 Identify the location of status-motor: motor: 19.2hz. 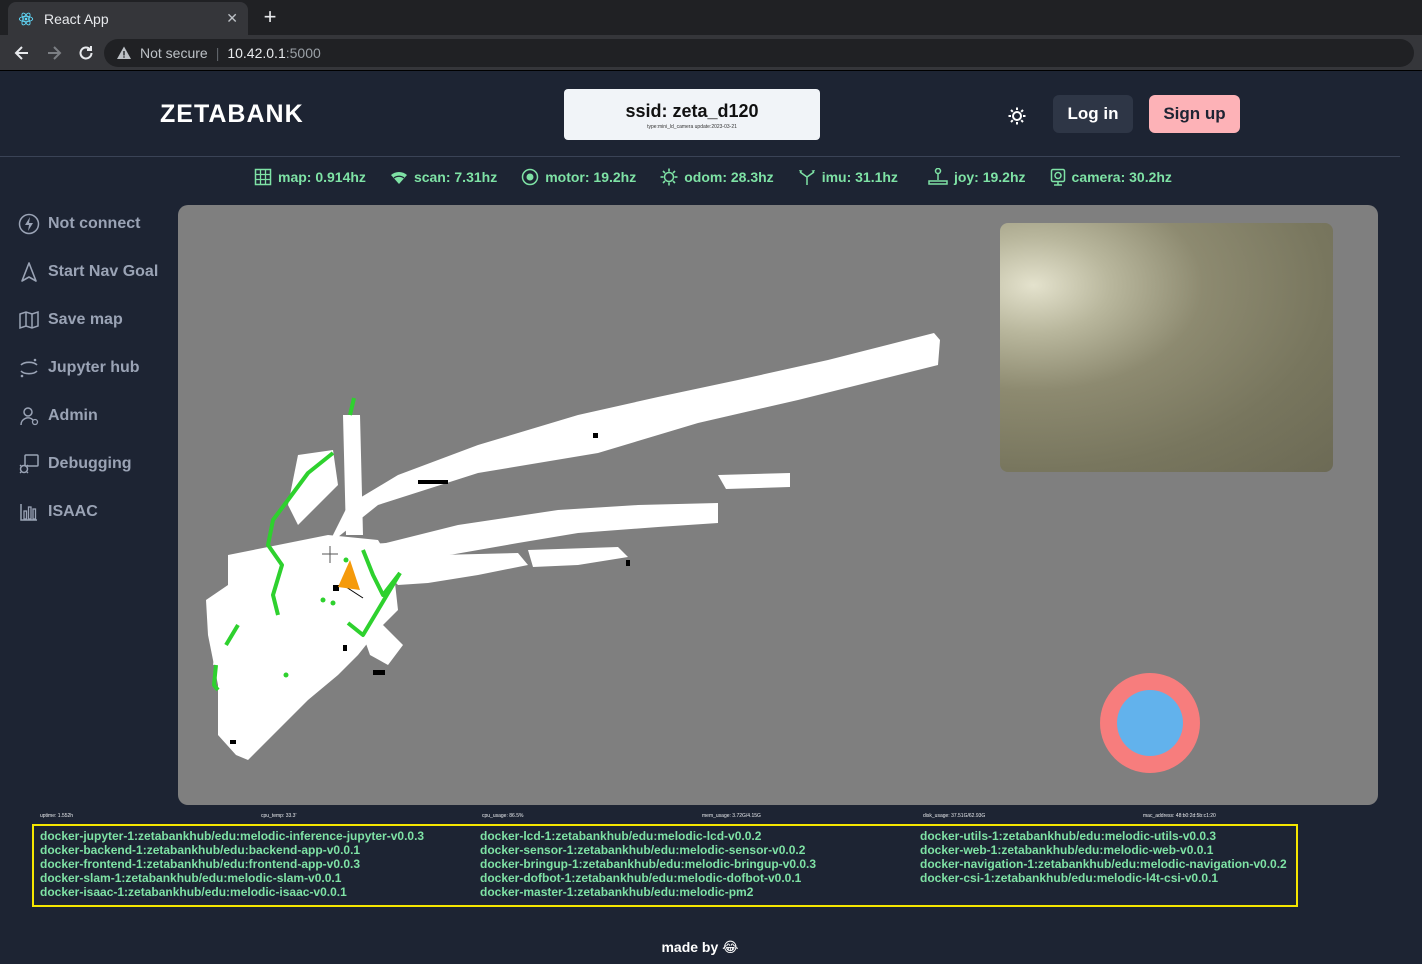
(578, 177).